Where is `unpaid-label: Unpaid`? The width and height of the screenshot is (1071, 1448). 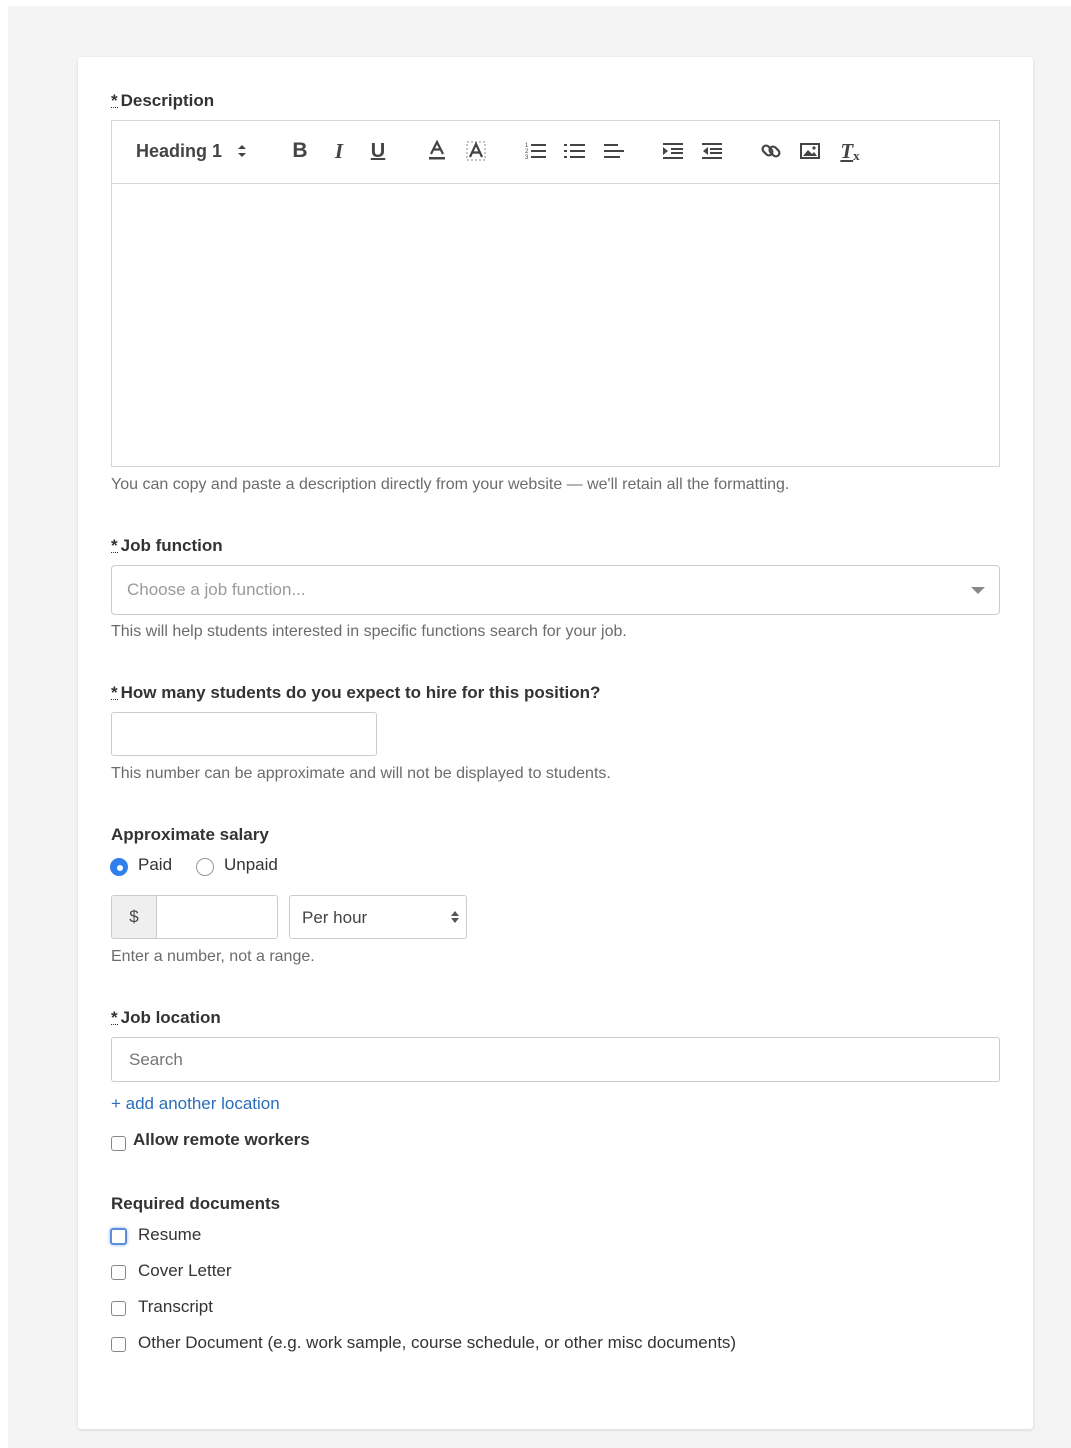
unpaid-label: Unpaid is located at coordinates (251, 864).